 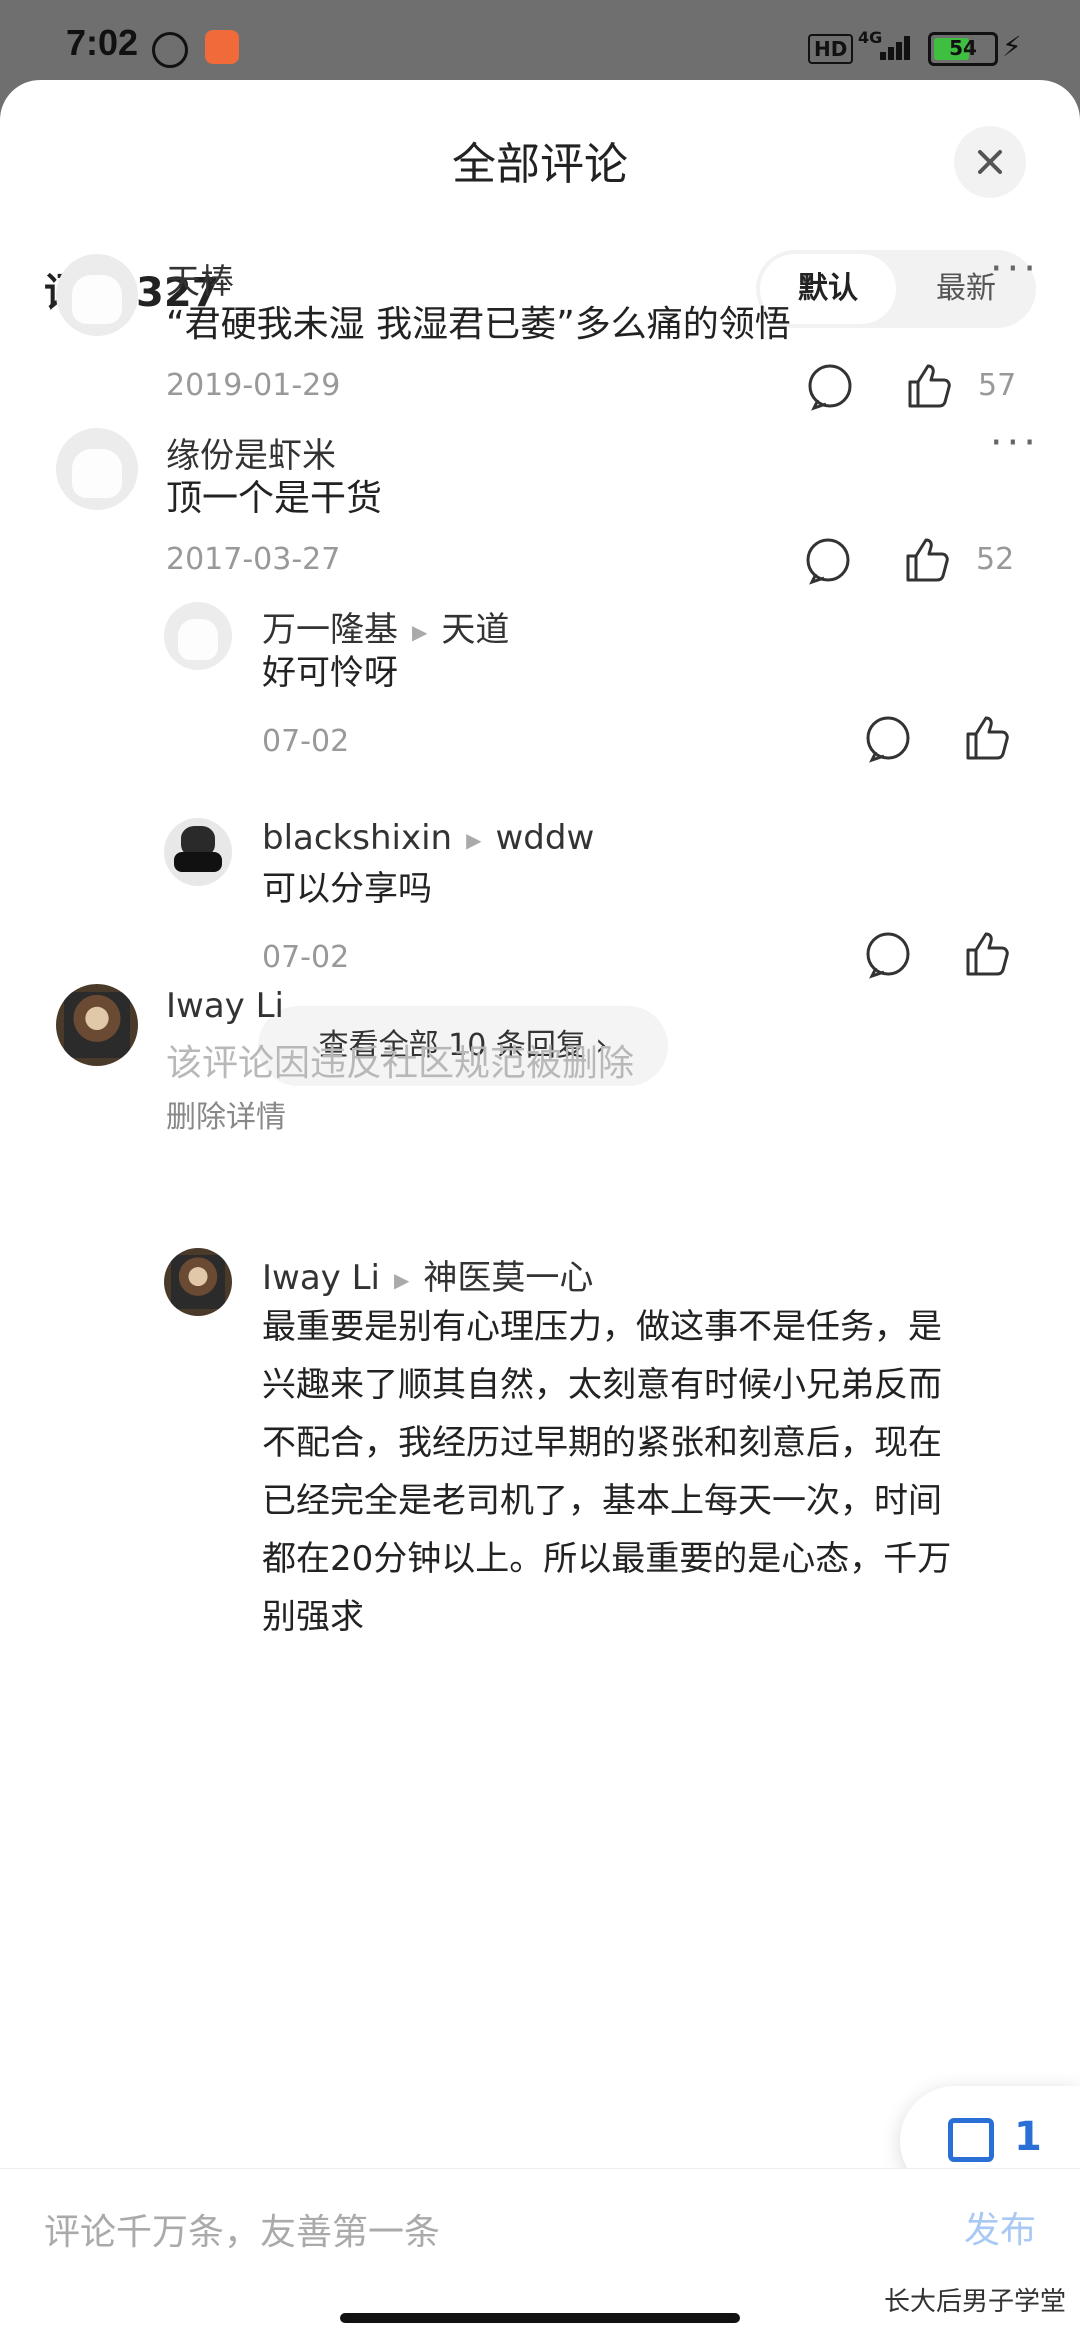 What do you see at coordinates (607, 1559) in the screenshot?
I see `reply-text-line: 都在20分钟以上。所以最重要的是心态，千万` at bounding box center [607, 1559].